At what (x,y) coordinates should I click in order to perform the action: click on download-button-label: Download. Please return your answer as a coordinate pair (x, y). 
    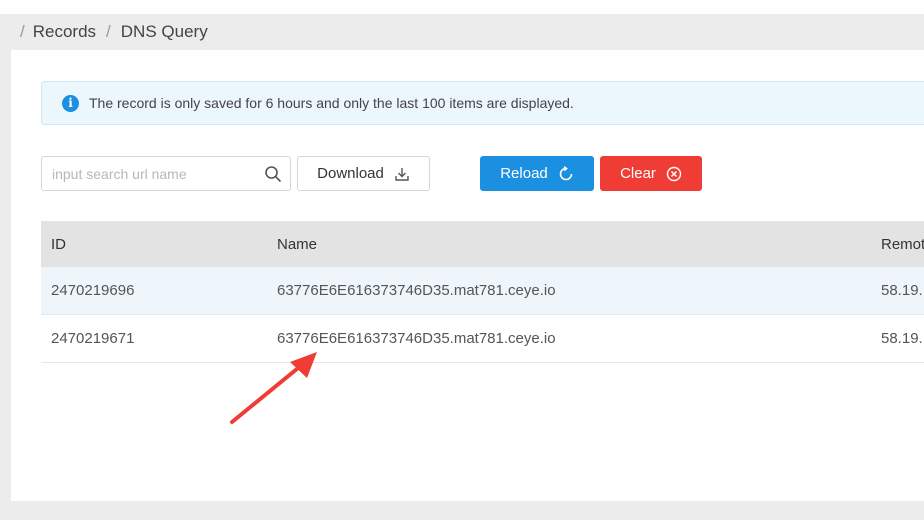
    Looking at the image, I should click on (350, 173).